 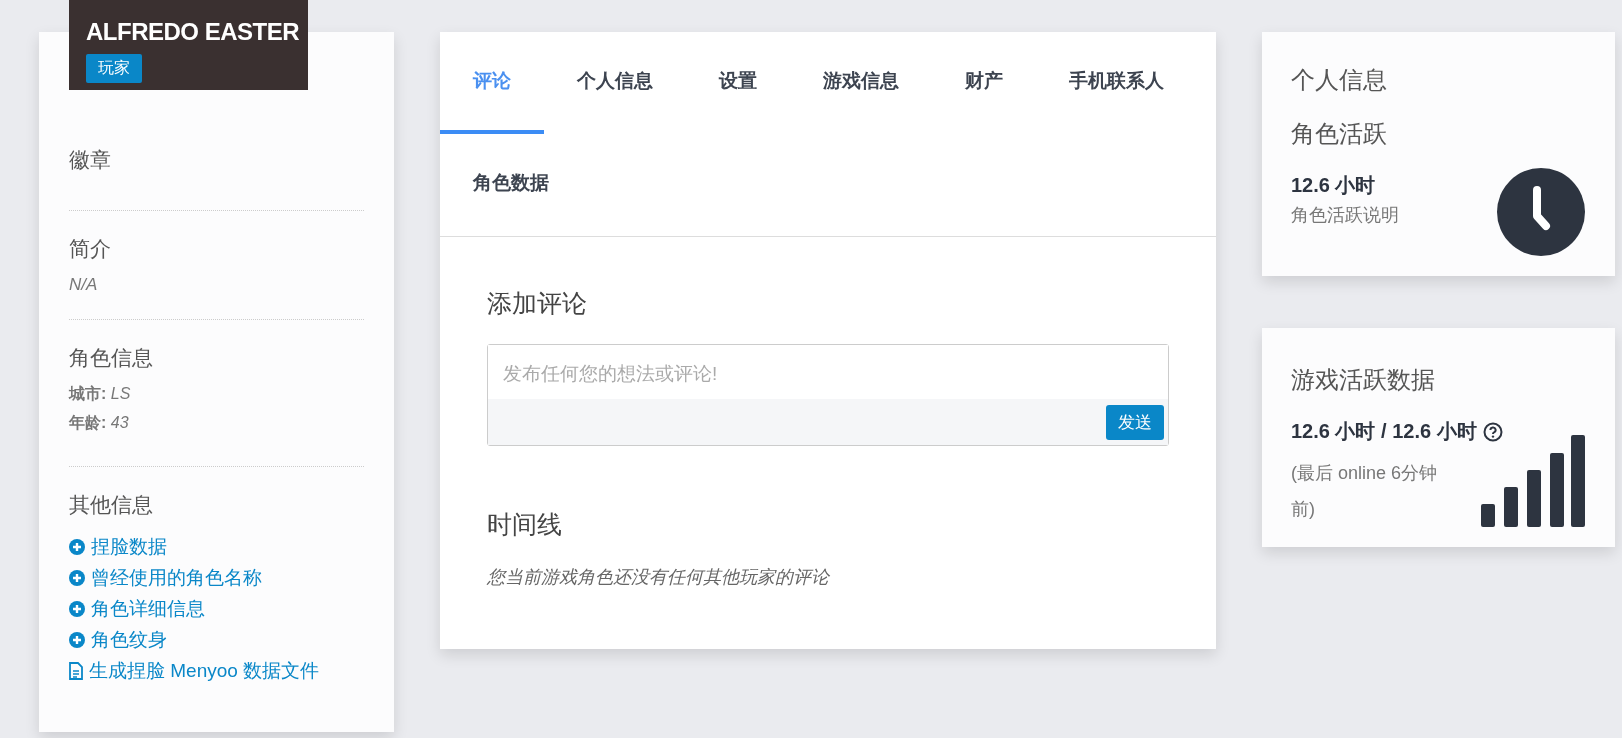 What do you see at coordinates (137, 608) in the screenshot?
I see `info-link: 角色详细信息` at bounding box center [137, 608].